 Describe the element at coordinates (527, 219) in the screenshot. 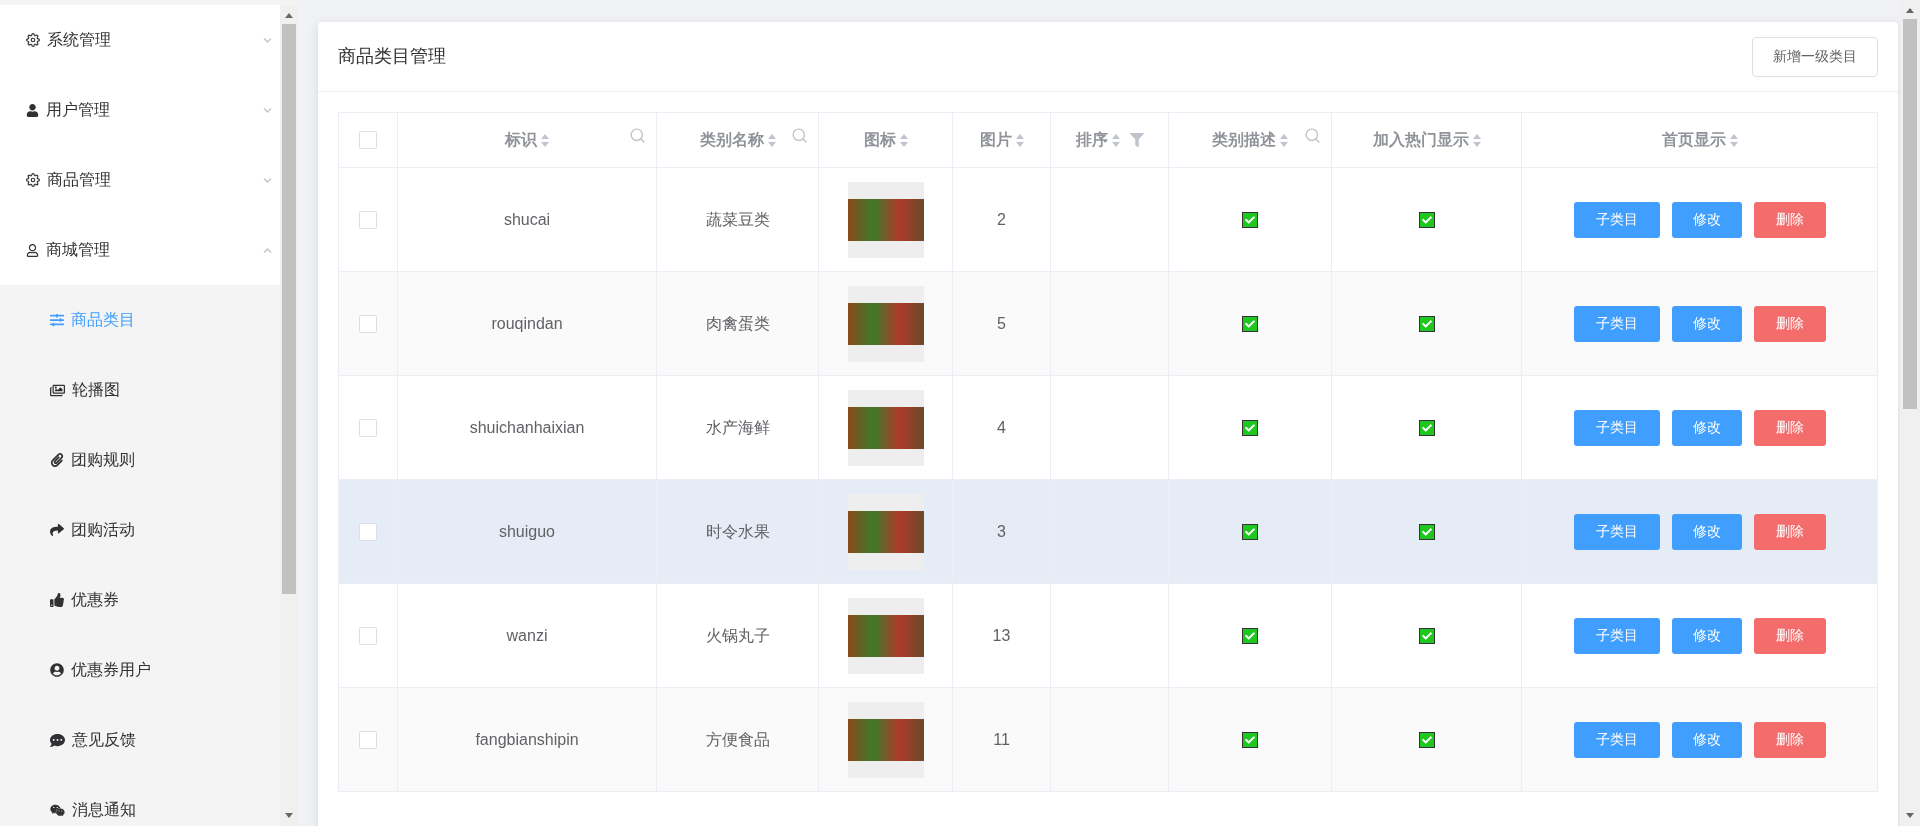

I see `table-cell-text: shucai` at that location.